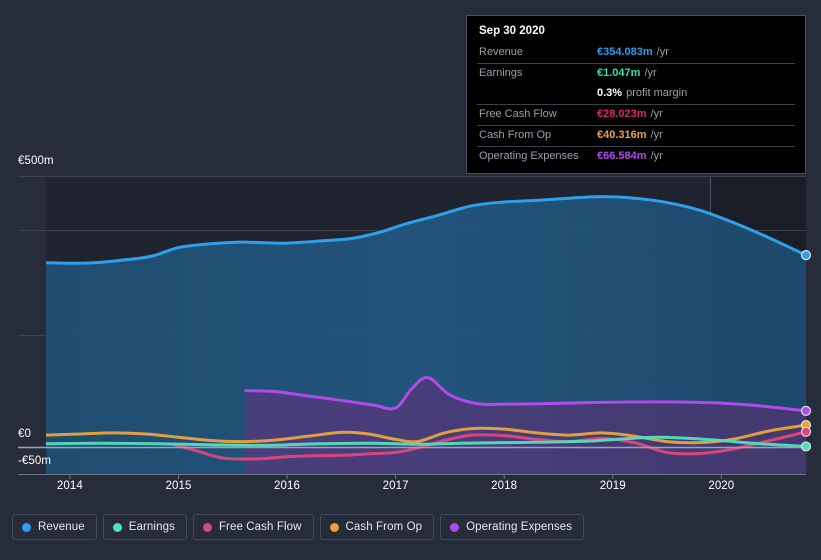 Image resolution: width=821 pixels, height=560 pixels. What do you see at coordinates (504, 486) in the screenshot?
I see `x-axis-tick-2018: 2018` at bounding box center [504, 486].